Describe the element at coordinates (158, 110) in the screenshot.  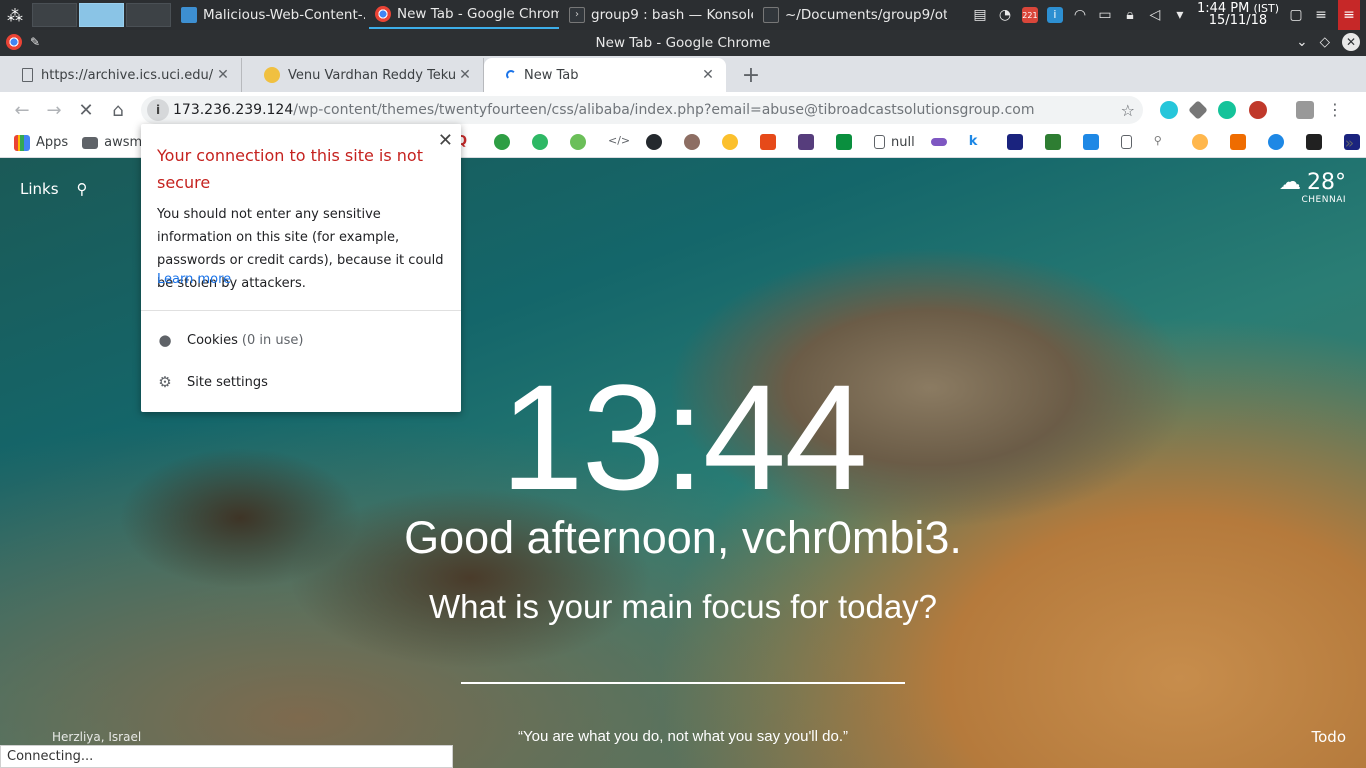
I see `site-info-icon: i` at that location.